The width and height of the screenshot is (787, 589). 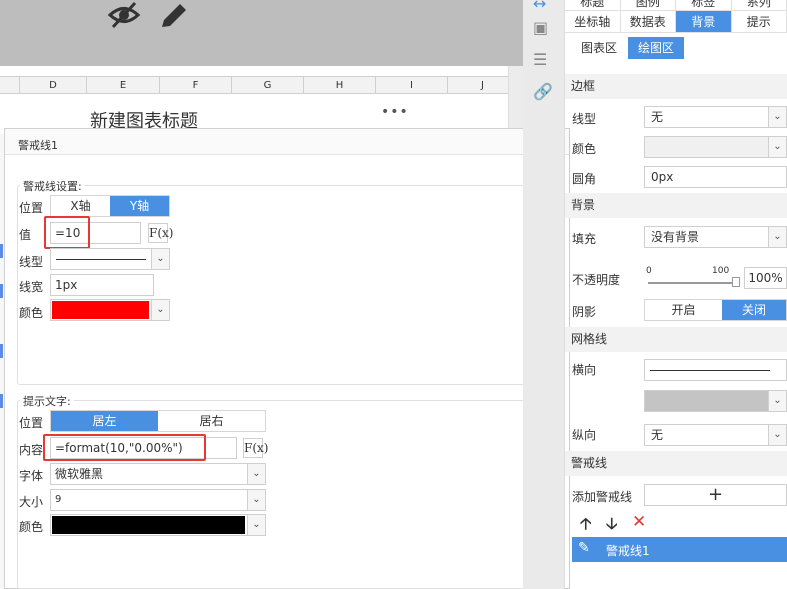 I want to click on opacity-min: 0, so click(x=649, y=271).